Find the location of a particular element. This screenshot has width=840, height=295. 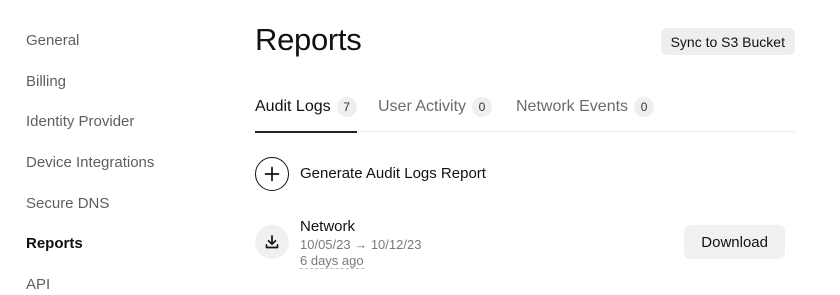

tab-audit-logs: Audit Logs 7 is located at coordinates (306, 112).